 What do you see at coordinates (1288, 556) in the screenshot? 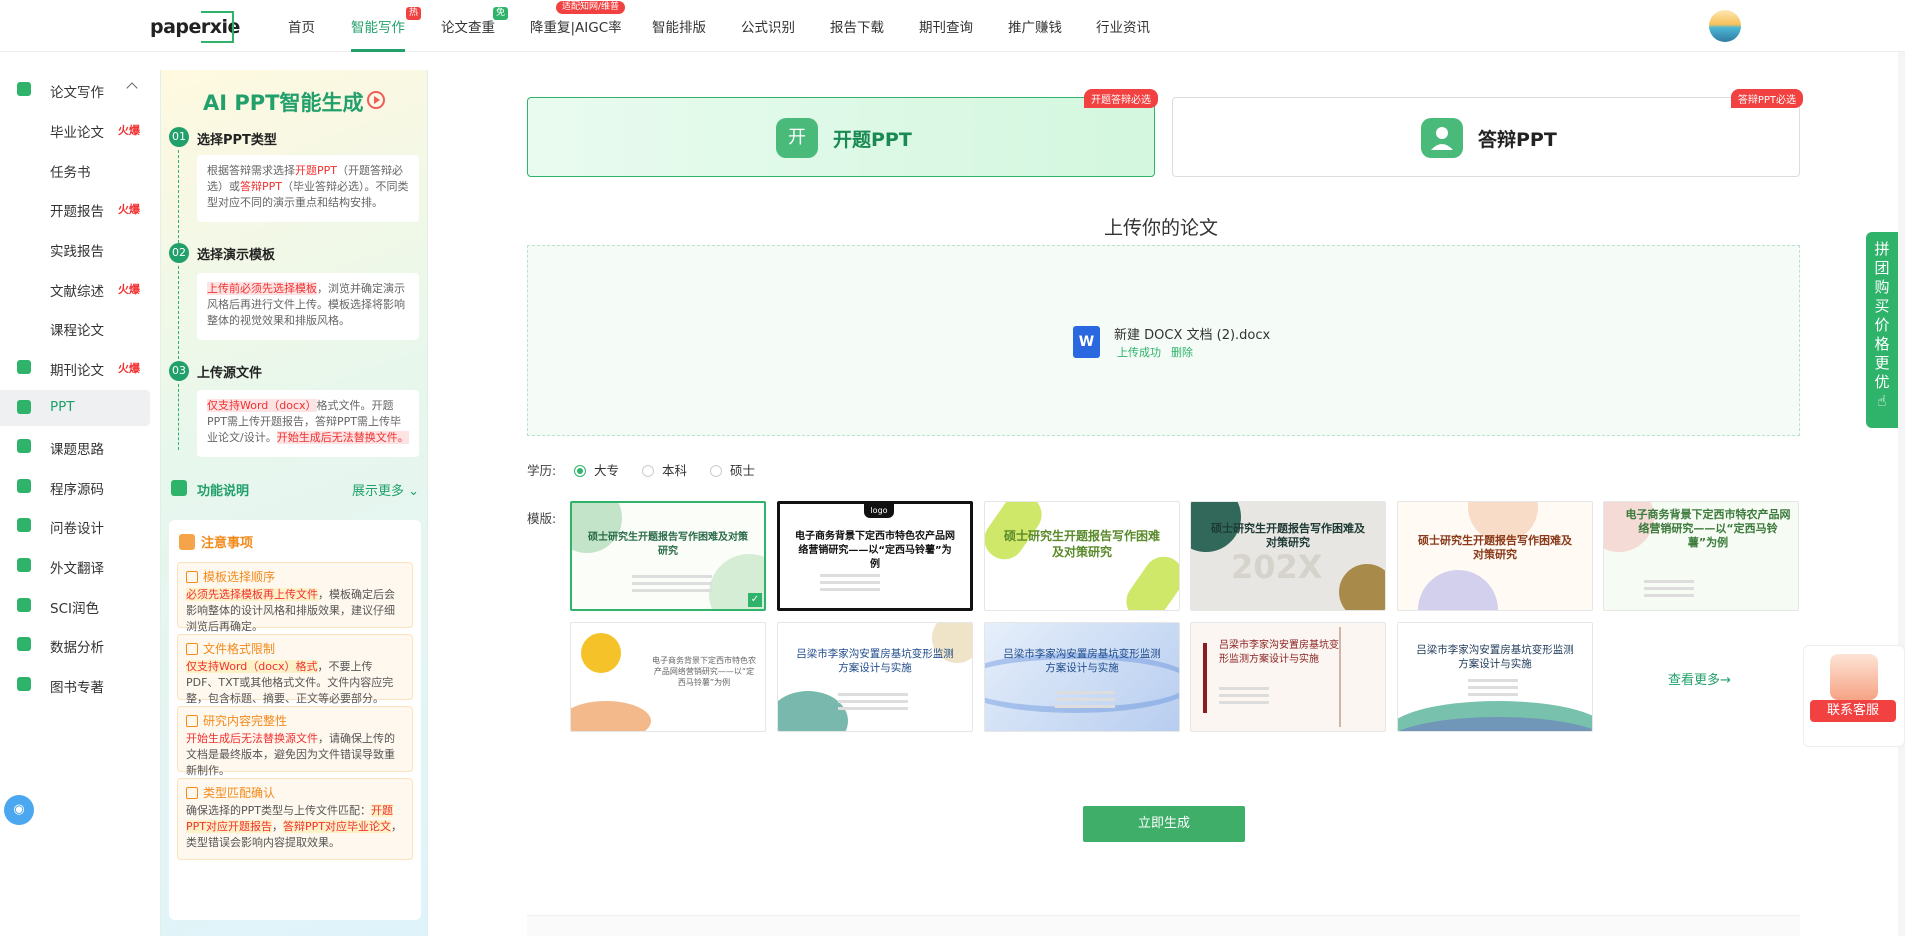
I see `template-card: 202X 硕士研究生开题报告写作困难及对策研究` at bounding box center [1288, 556].